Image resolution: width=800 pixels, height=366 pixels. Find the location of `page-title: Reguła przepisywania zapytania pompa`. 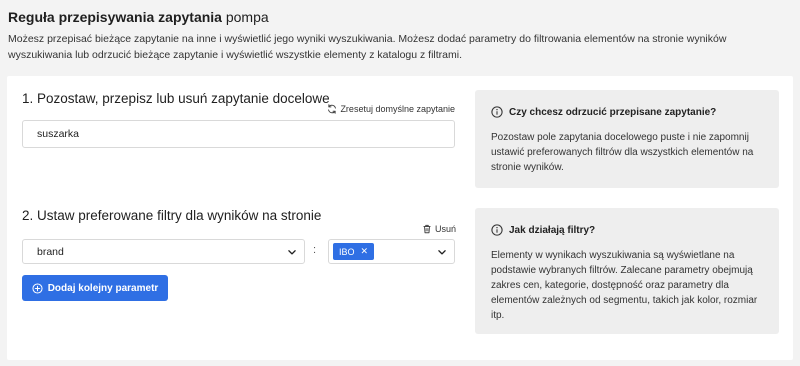

page-title: Reguła przepisywania zapytania pompa is located at coordinates (138, 17).